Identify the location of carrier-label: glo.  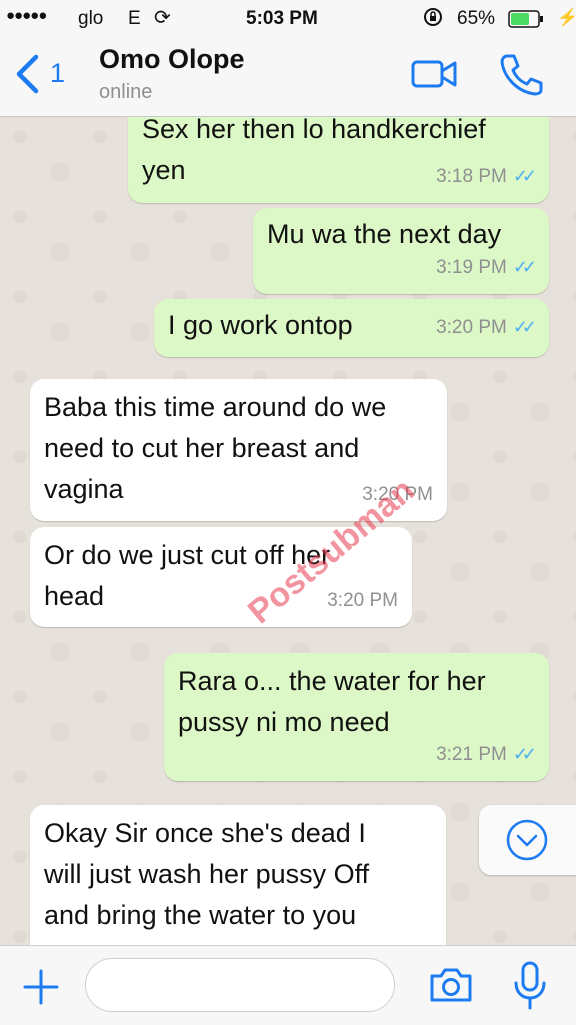
(91, 18).